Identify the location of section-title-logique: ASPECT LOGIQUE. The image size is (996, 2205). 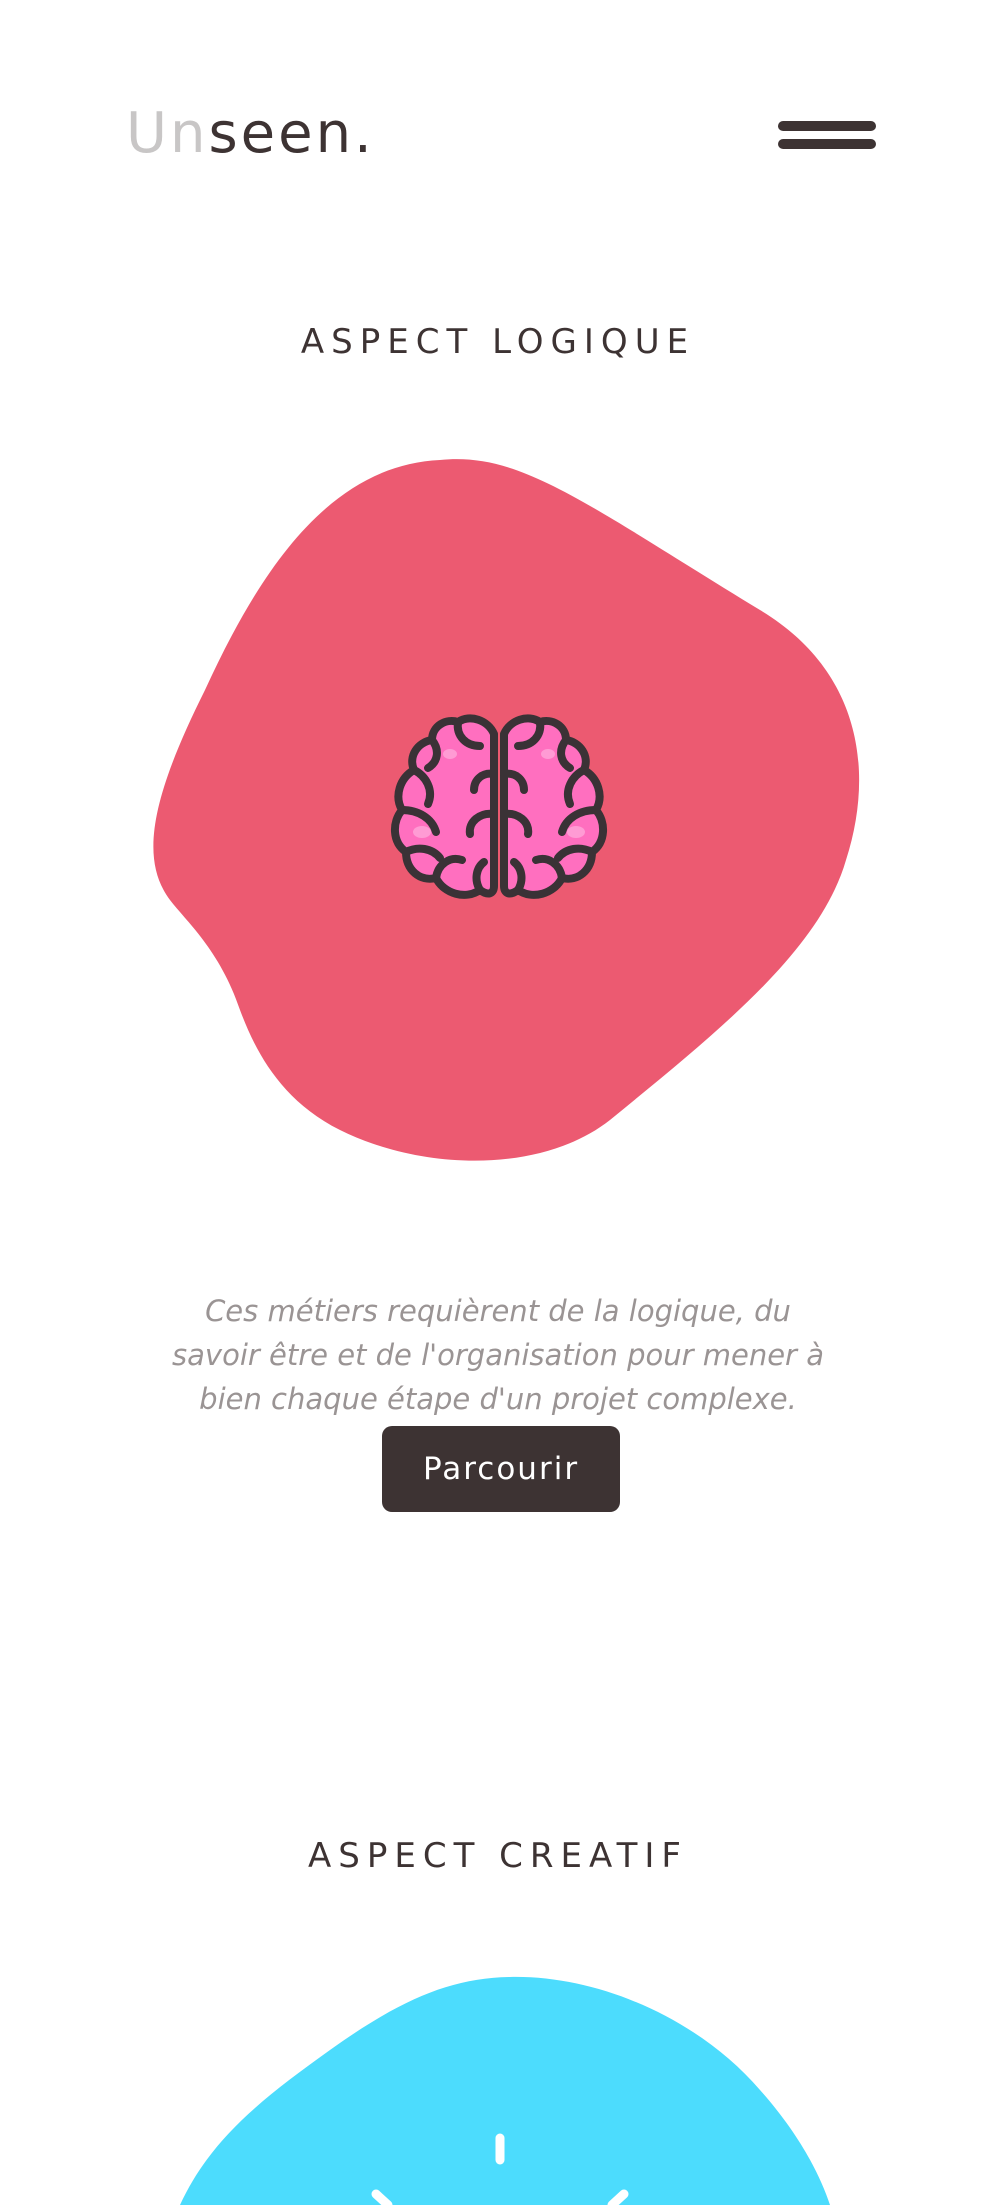
(498, 342).